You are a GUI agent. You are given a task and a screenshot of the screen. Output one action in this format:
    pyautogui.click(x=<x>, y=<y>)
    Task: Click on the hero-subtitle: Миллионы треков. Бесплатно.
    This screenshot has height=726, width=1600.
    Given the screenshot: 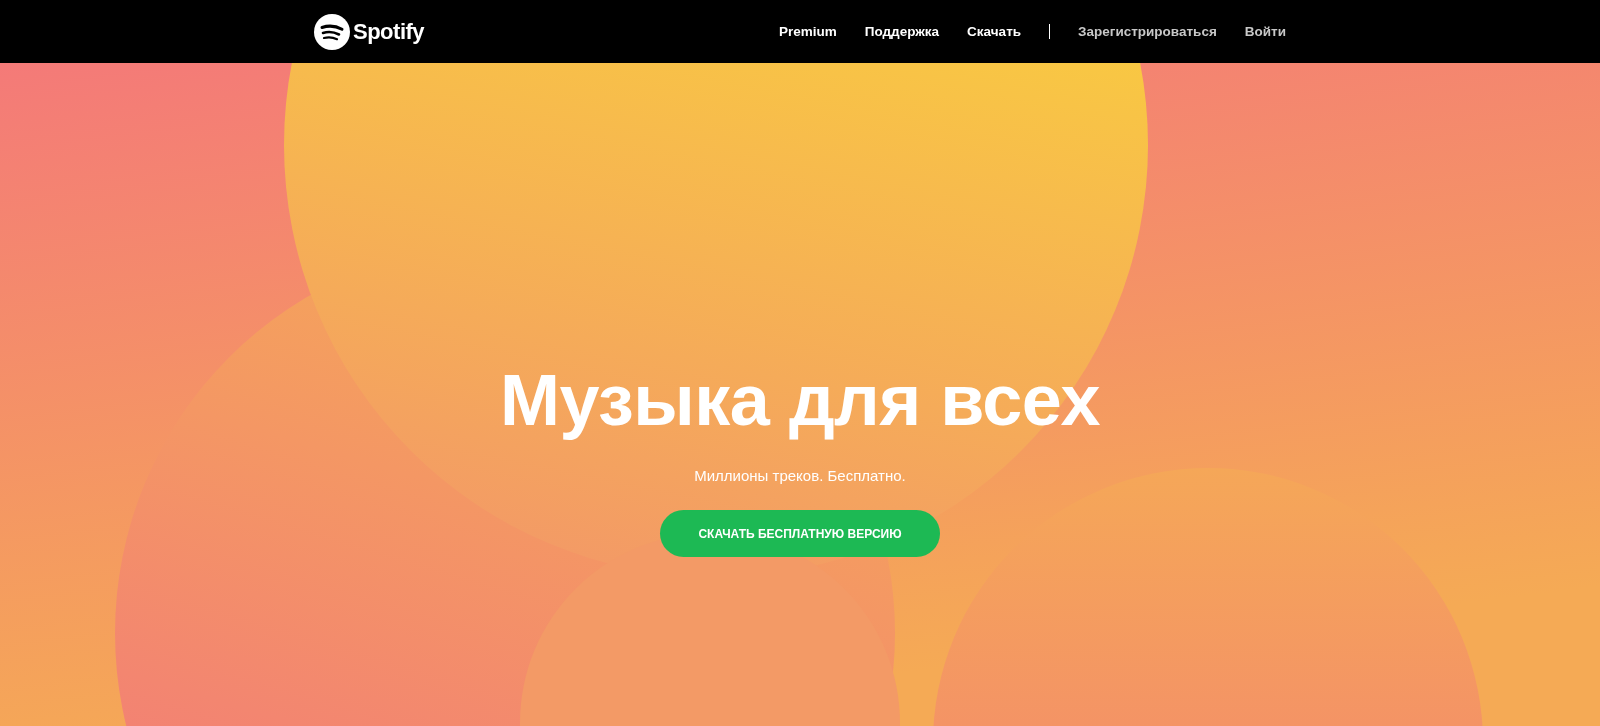 What is the action you would take?
    pyautogui.click(x=800, y=475)
    